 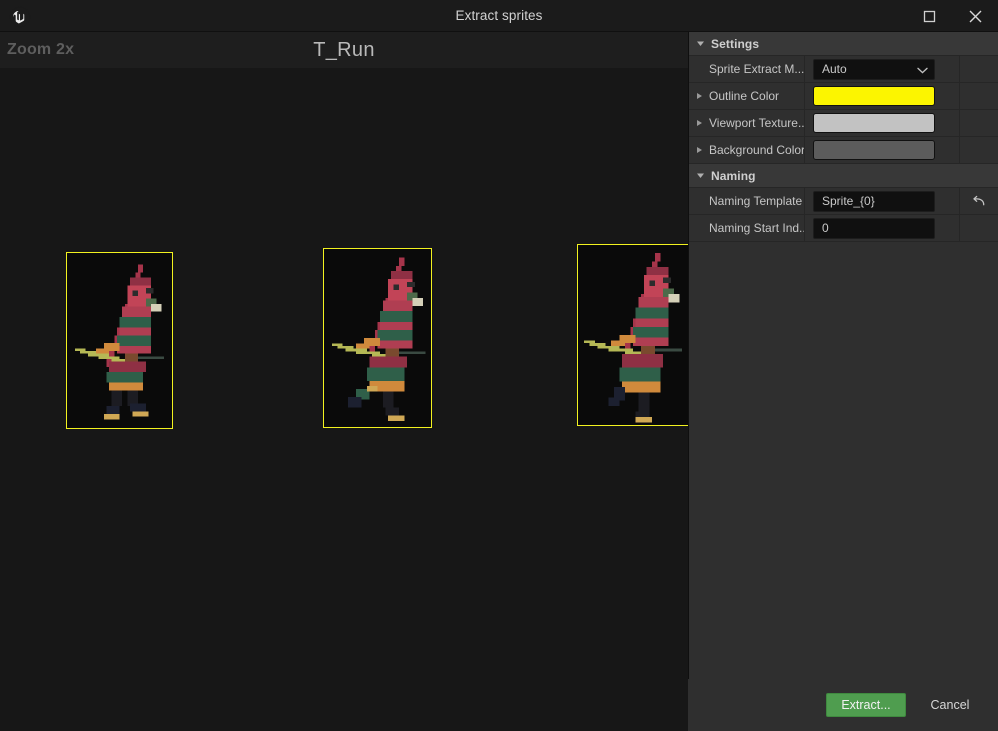 What do you see at coordinates (756, 201) in the screenshot?
I see `property-label: Naming Template` at bounding box center [756, 201].